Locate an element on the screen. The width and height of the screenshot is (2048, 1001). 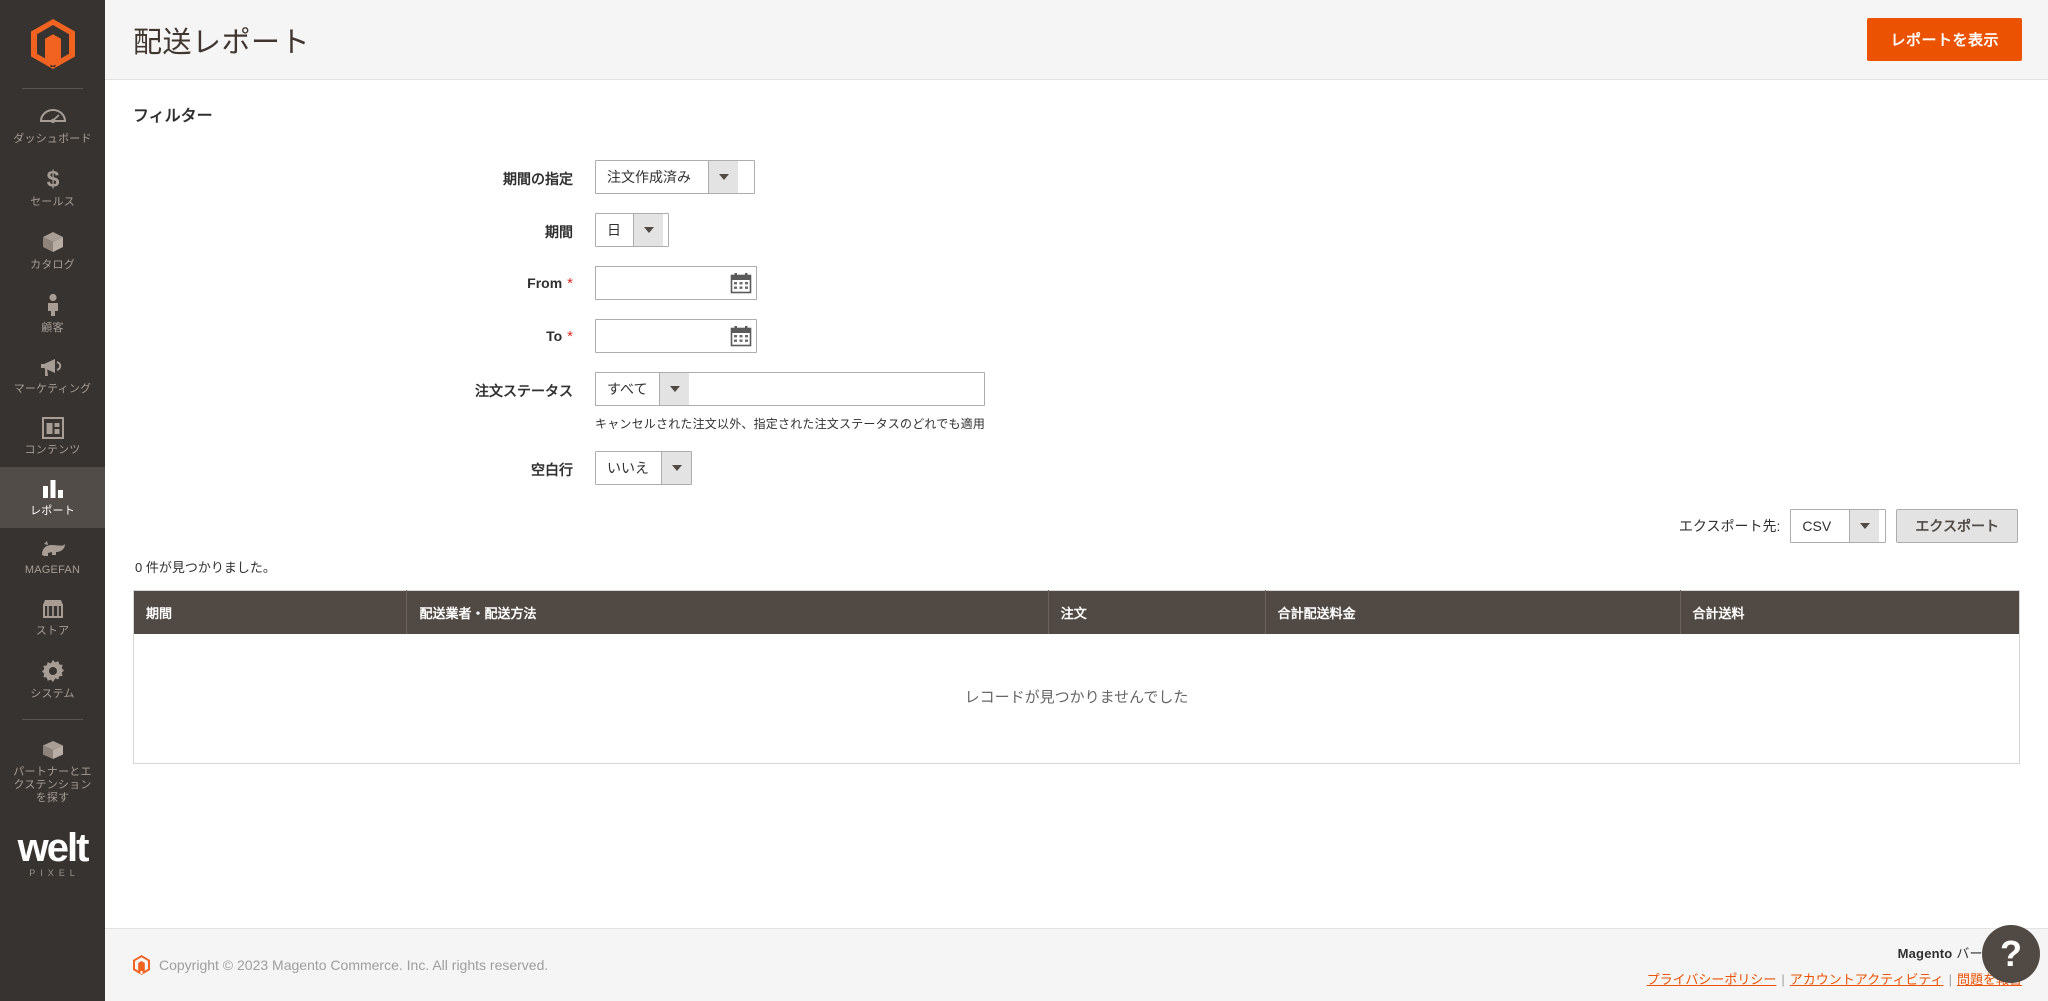
from-date-input is located at coordinates (668, 283).